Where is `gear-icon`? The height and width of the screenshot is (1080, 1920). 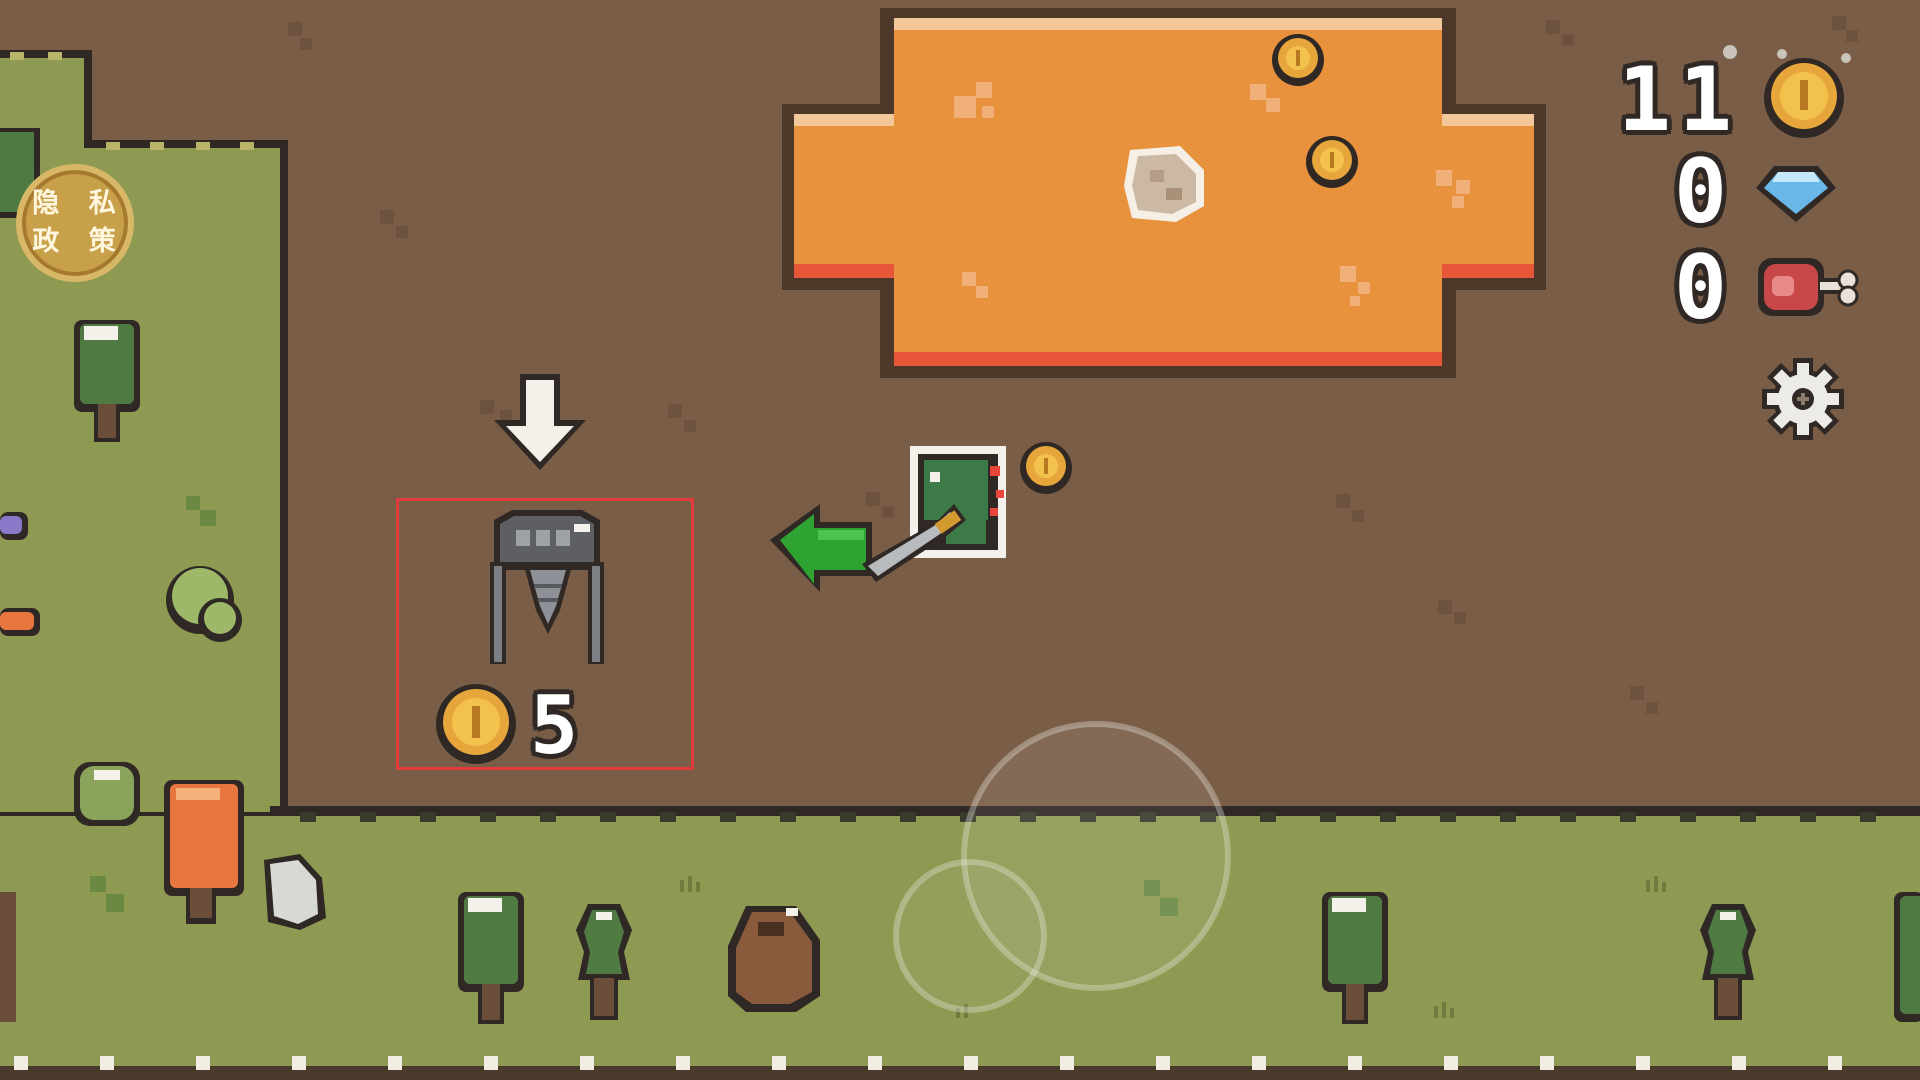
gear-icon is located at coordinates (1803, 399).